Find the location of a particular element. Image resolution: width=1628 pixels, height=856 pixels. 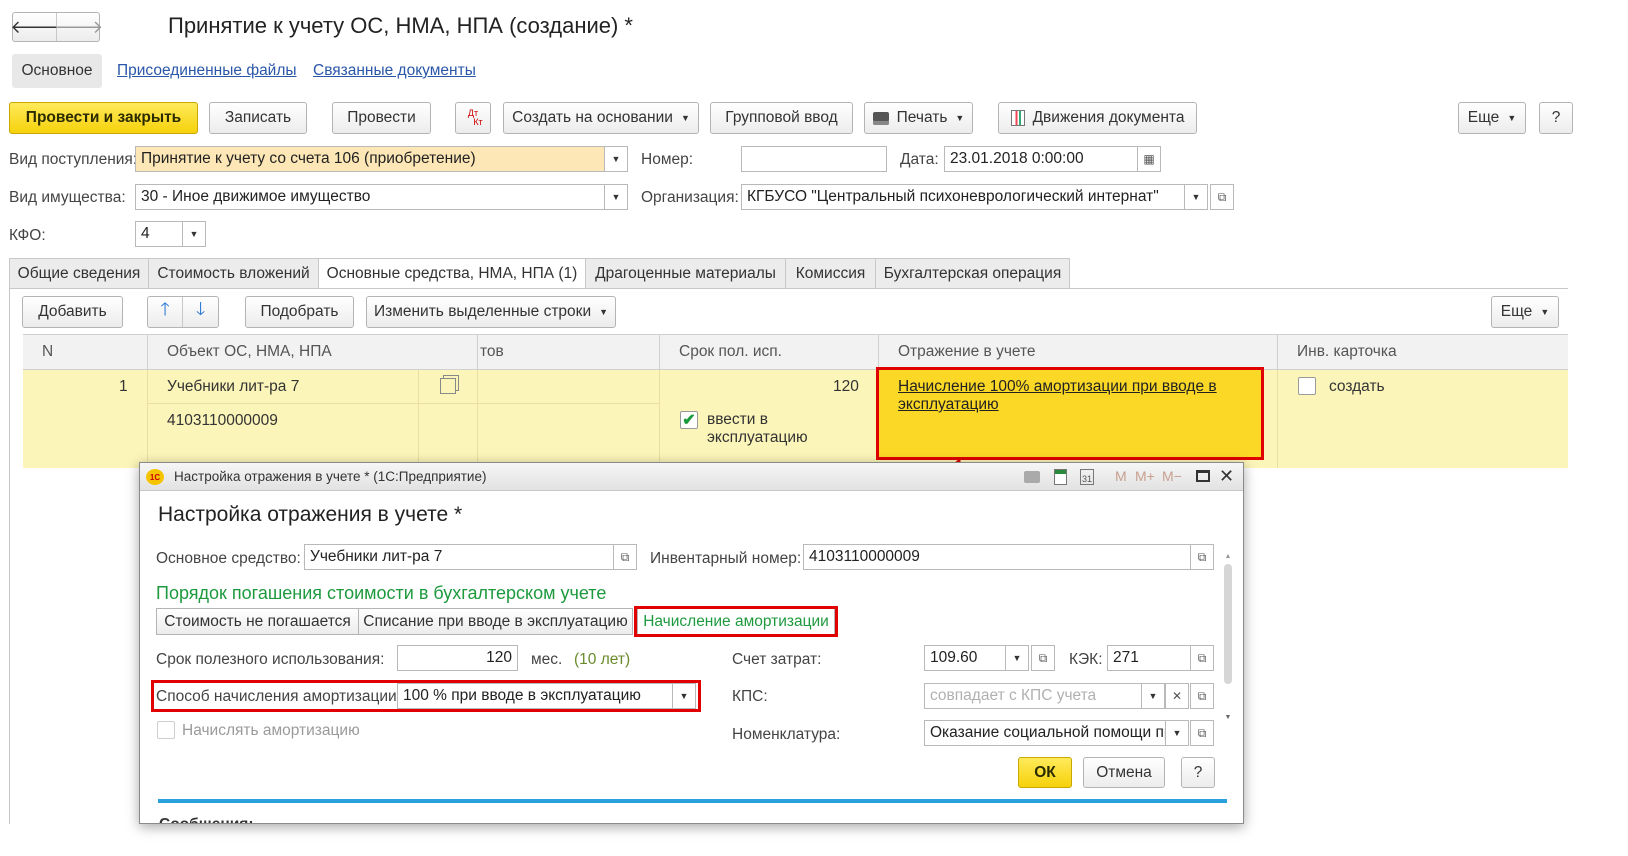

dialog-scrollbar: ▲ ▼ is located at coordinates (1228, 645).